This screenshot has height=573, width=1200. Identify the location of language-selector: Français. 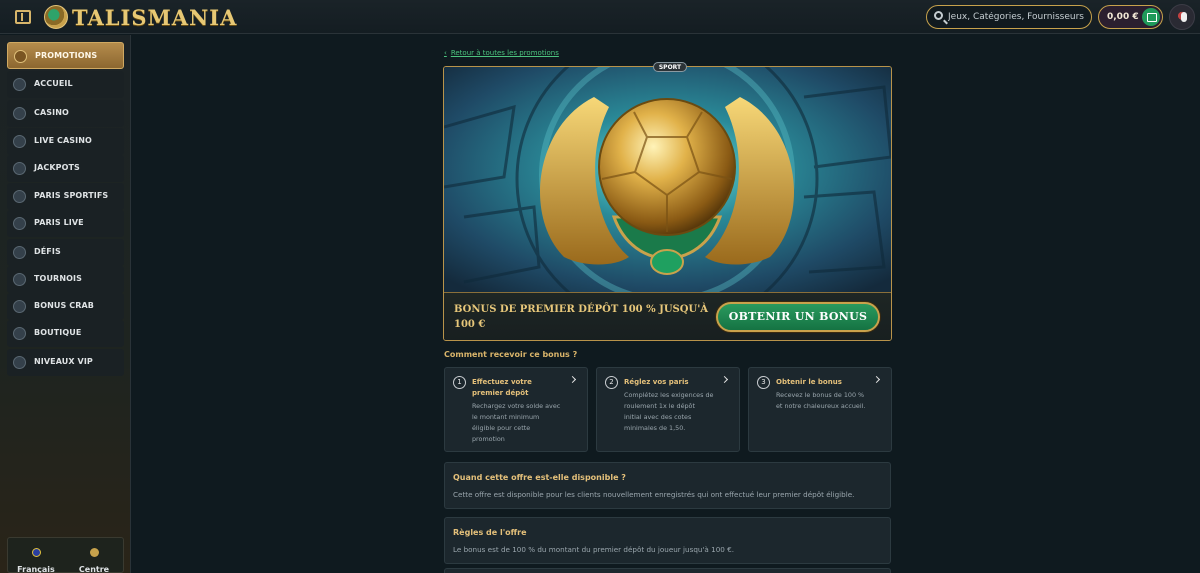
(36, 557).